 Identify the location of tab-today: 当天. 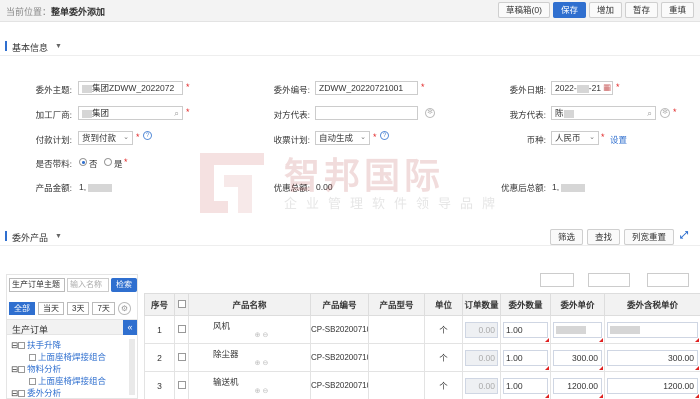
(51, 308).